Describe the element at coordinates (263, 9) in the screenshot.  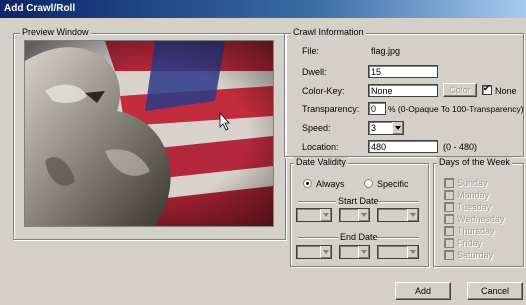
I see `title-bar: Add Crawl/Roll` at that location.